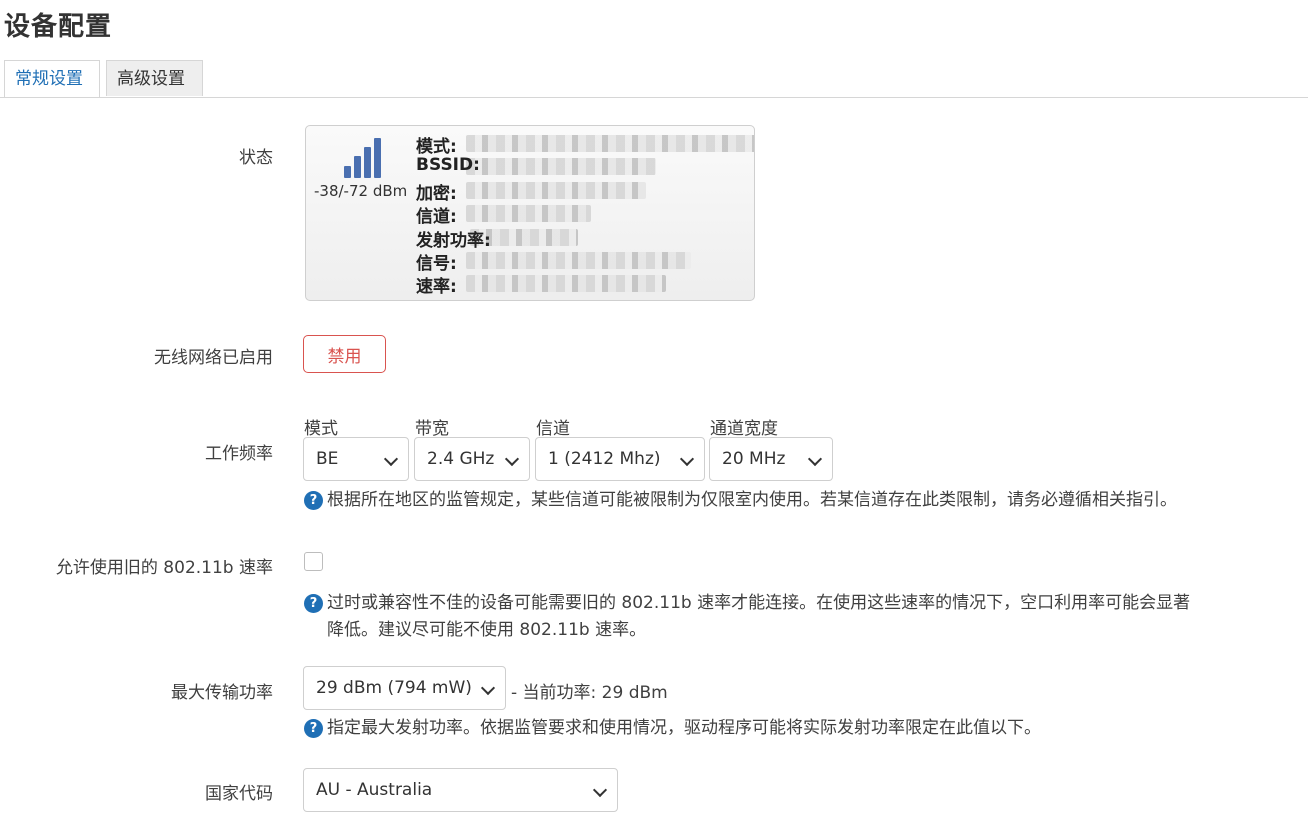 The image size is (1308, 832). I want to click on current-power-text: - 当前功率: 29 dBm, so click(589, 693).